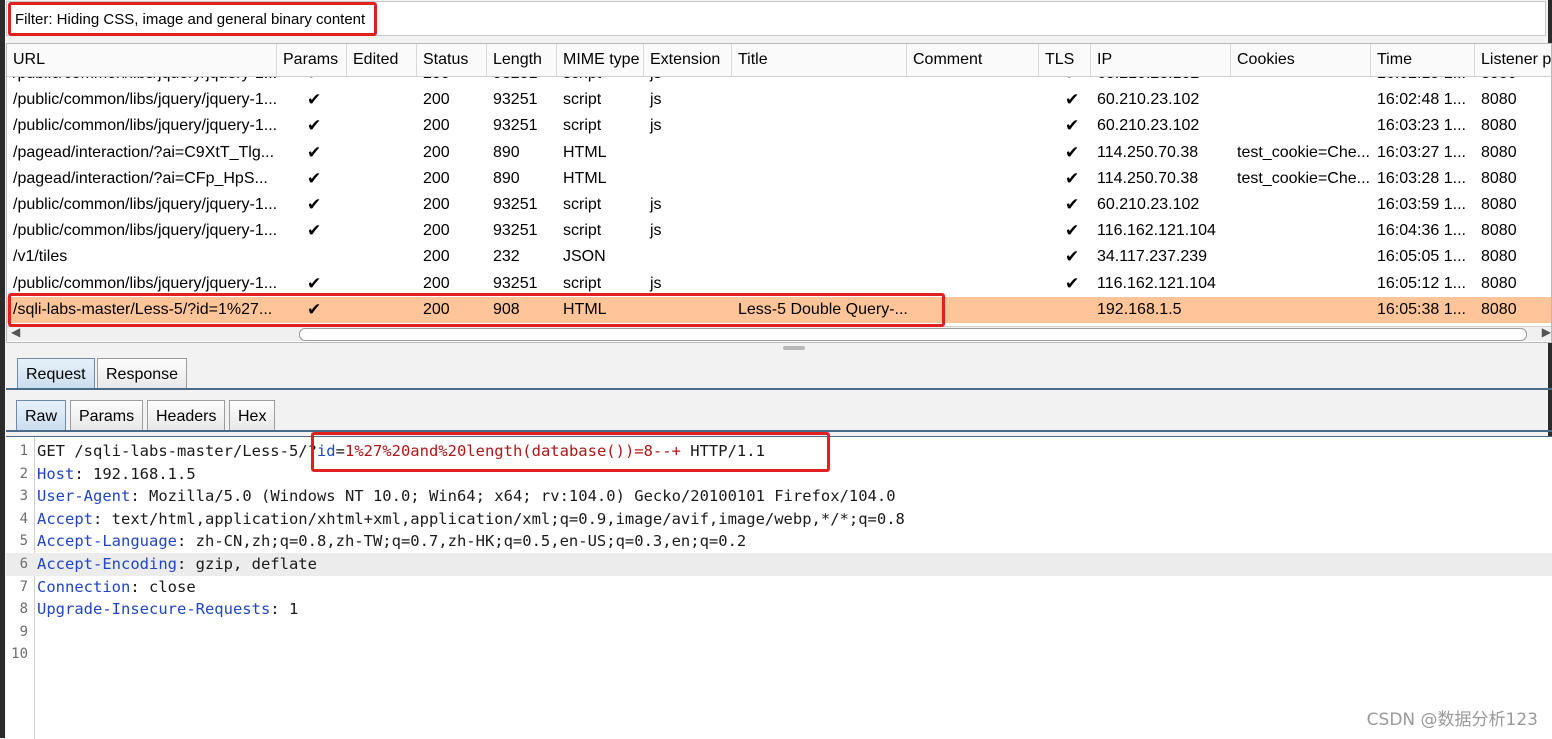  Describe the element at coordinates (794, 348) in the screenshot. I see `pane-splitter` at that location.